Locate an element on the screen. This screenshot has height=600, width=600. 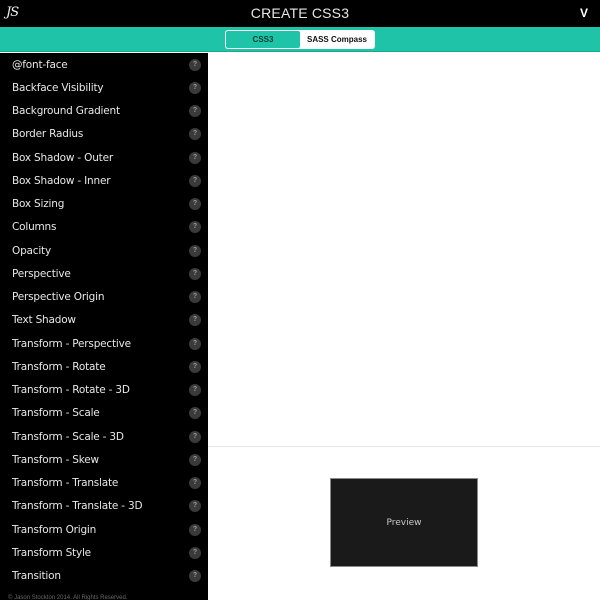
preview-box: Preview is located at coordinates (404, 522).